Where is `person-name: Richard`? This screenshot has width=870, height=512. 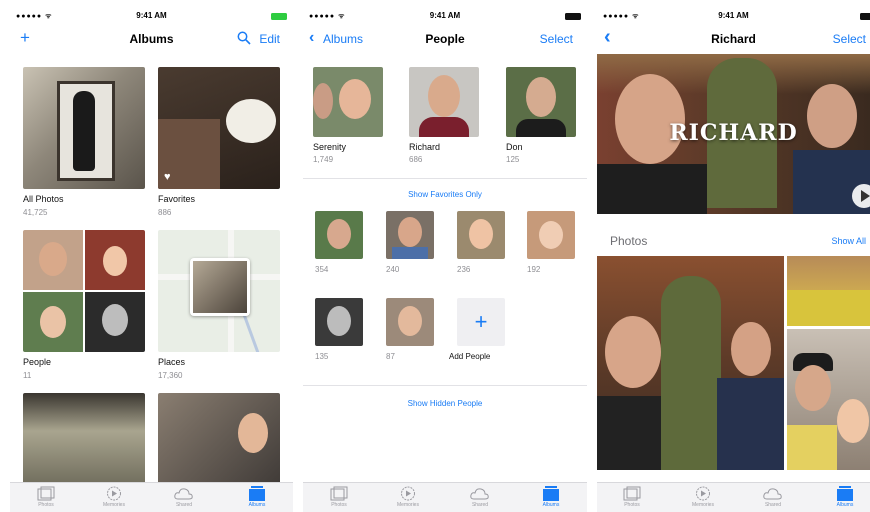
person-name: Richard is located at coordinates (425, 147).